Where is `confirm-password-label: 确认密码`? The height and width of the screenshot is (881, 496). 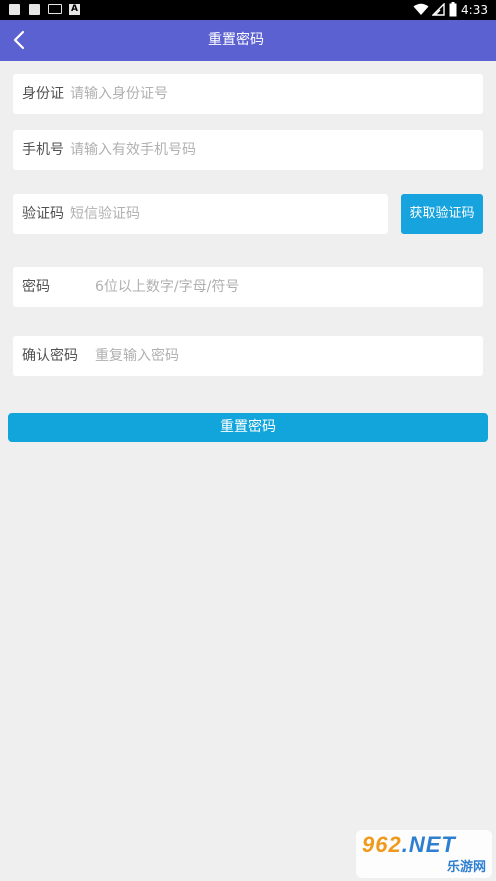
confirm-password-label: 确认密码 is located at coordinates (50, 356).